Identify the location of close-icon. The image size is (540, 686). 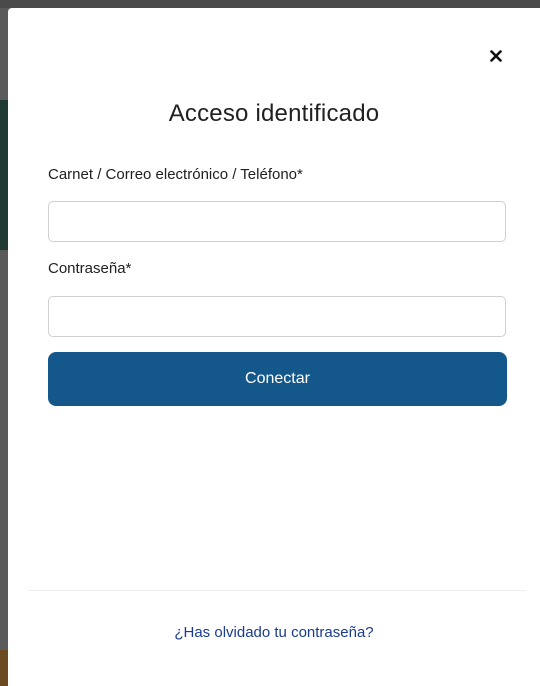
(496, 56).